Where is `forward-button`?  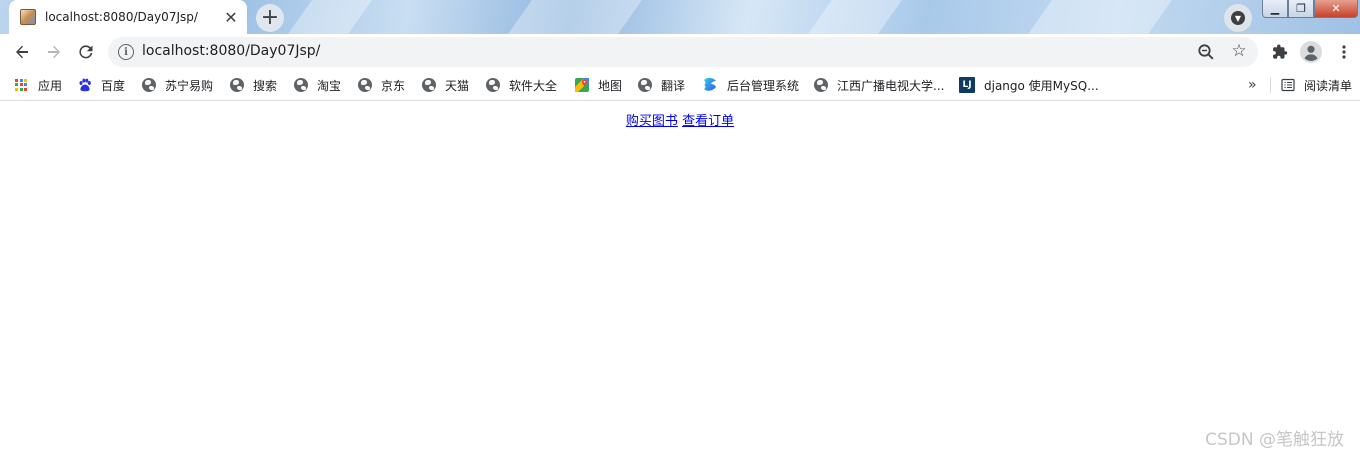 forward-button is located at coordinates (54, 52).